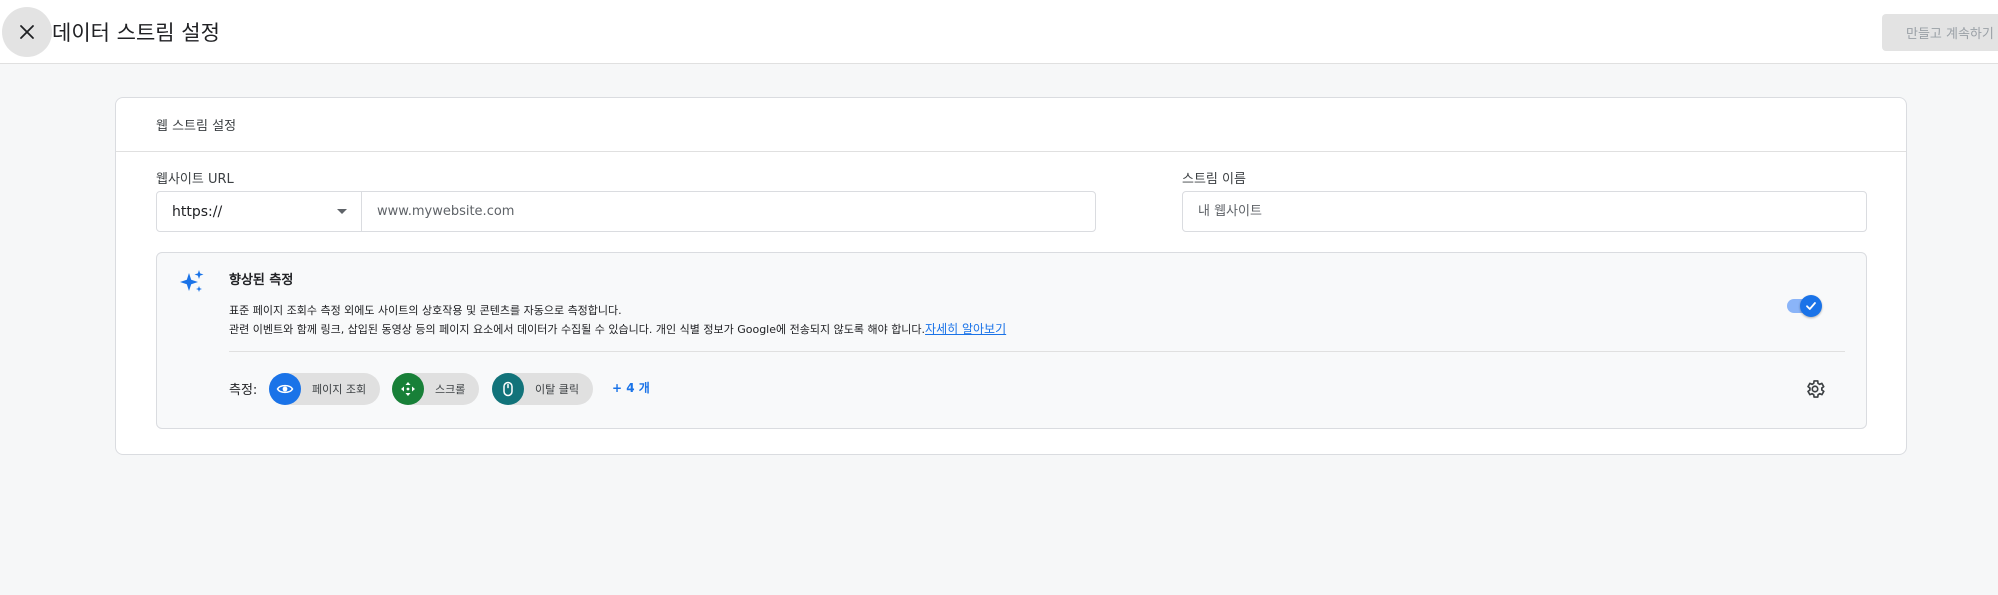  Describe the element at coordinates (339, 389) in the screenshot. I see `chip-label: 페이지 조회` at that location.